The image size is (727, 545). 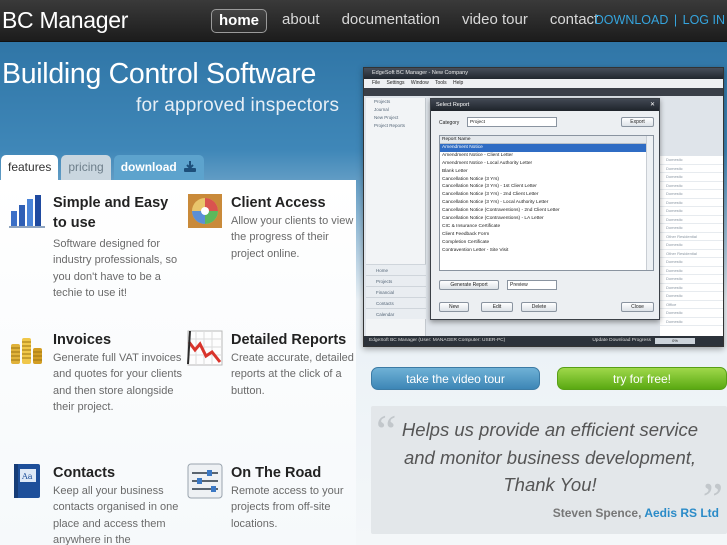 I want to click on testimonial-name: Steven Spence,, so click(x=597, y=513).